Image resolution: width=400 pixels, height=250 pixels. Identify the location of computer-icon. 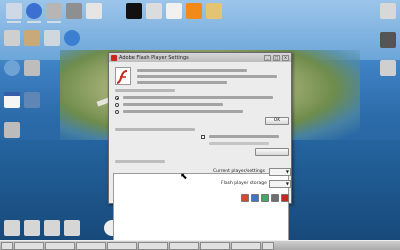
(14, 11).